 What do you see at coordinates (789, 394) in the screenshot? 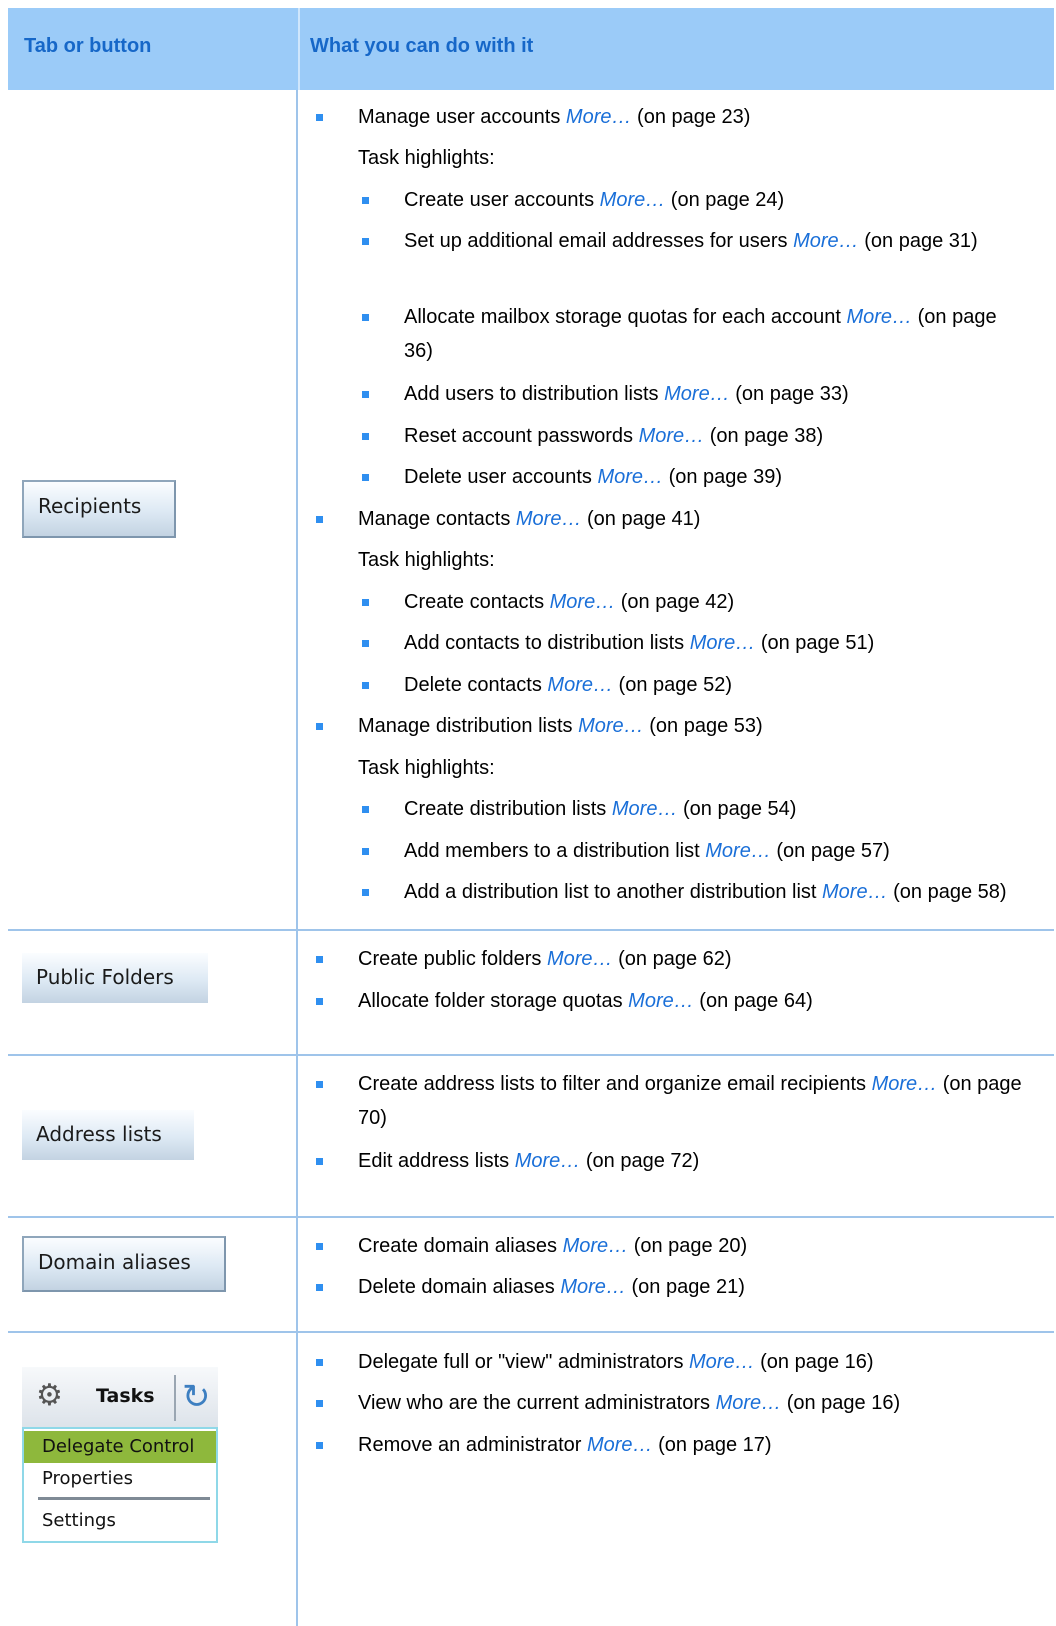
I see `page-reference: (on page 33)` at bounding box center [789, 394].